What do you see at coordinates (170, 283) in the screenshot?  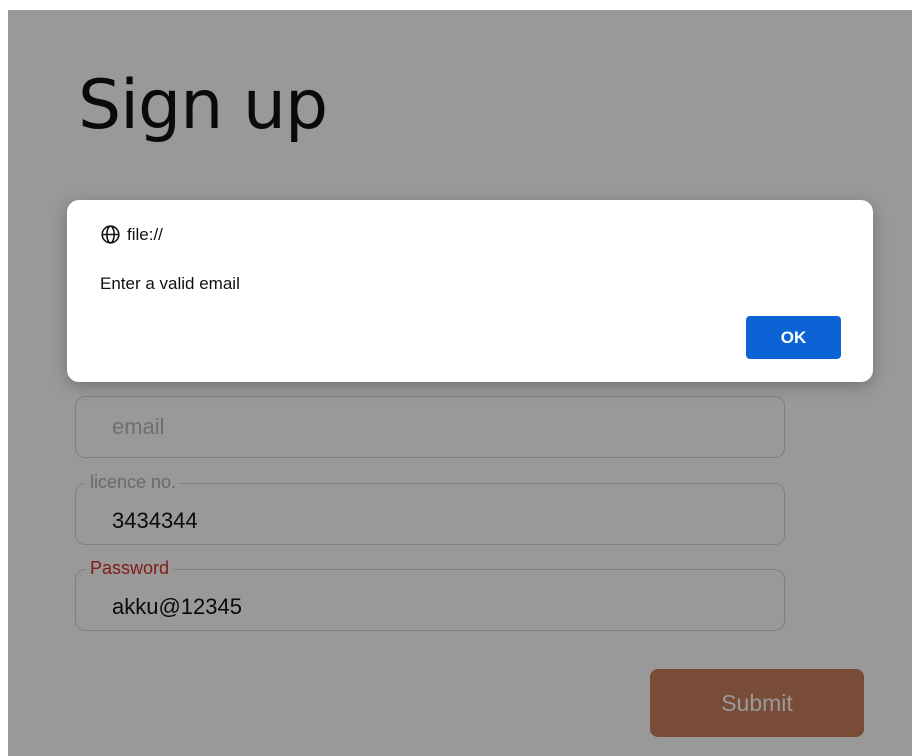 I see `dialog-message: Enter a valid email` at bounding box center [170, 283].